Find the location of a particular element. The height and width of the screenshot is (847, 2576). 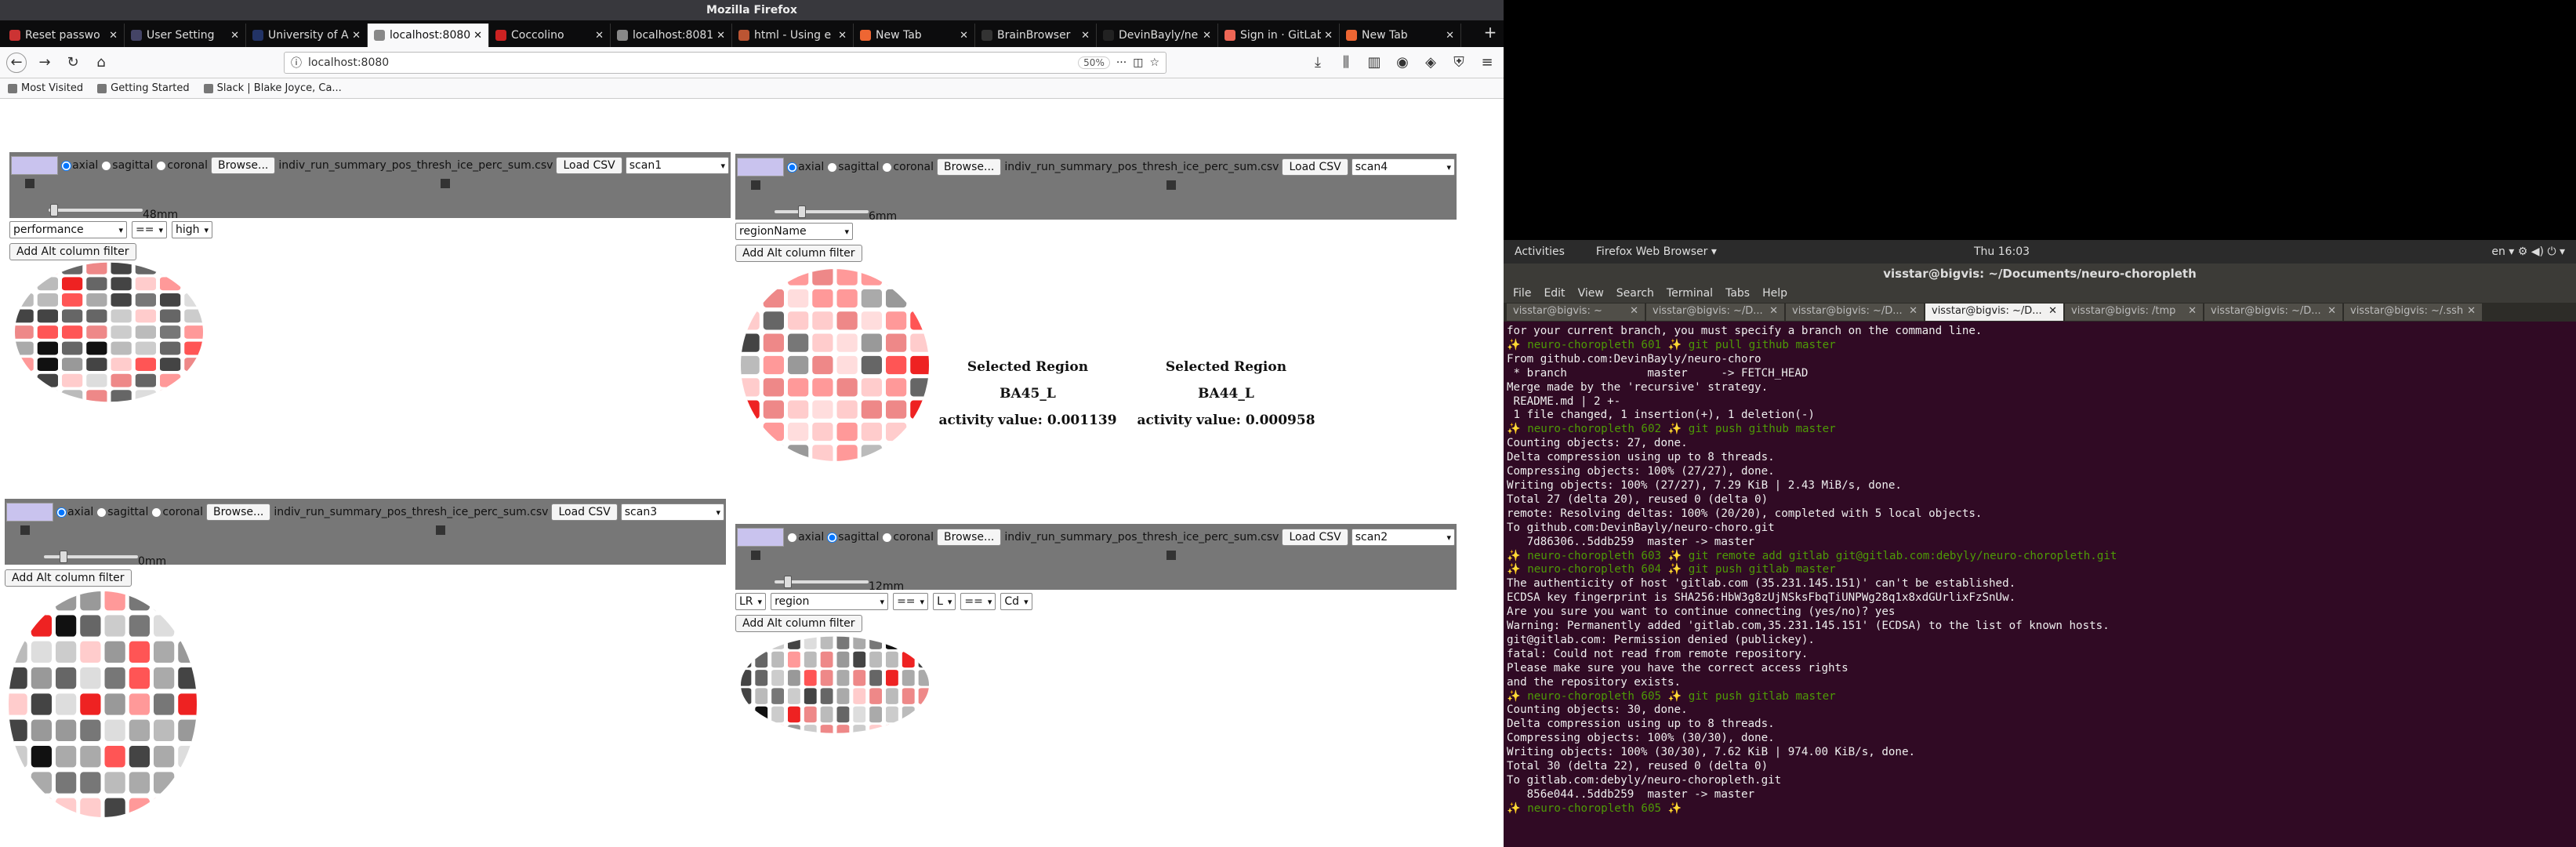

clock: Thu 16:03 is located at coordinates (2002, 251).